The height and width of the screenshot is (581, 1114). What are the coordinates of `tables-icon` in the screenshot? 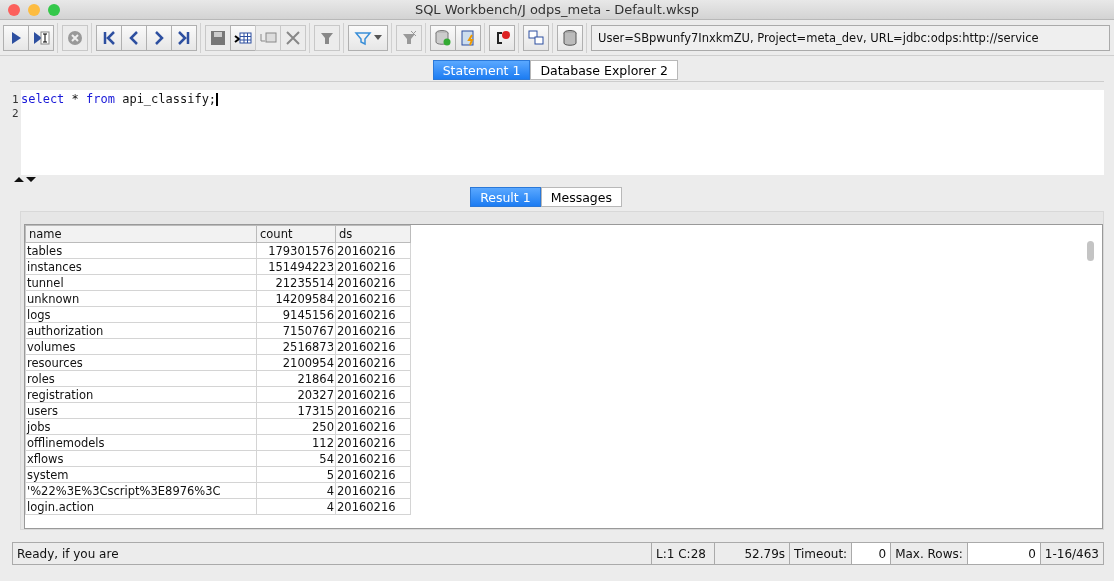 It's located at (536, 37).